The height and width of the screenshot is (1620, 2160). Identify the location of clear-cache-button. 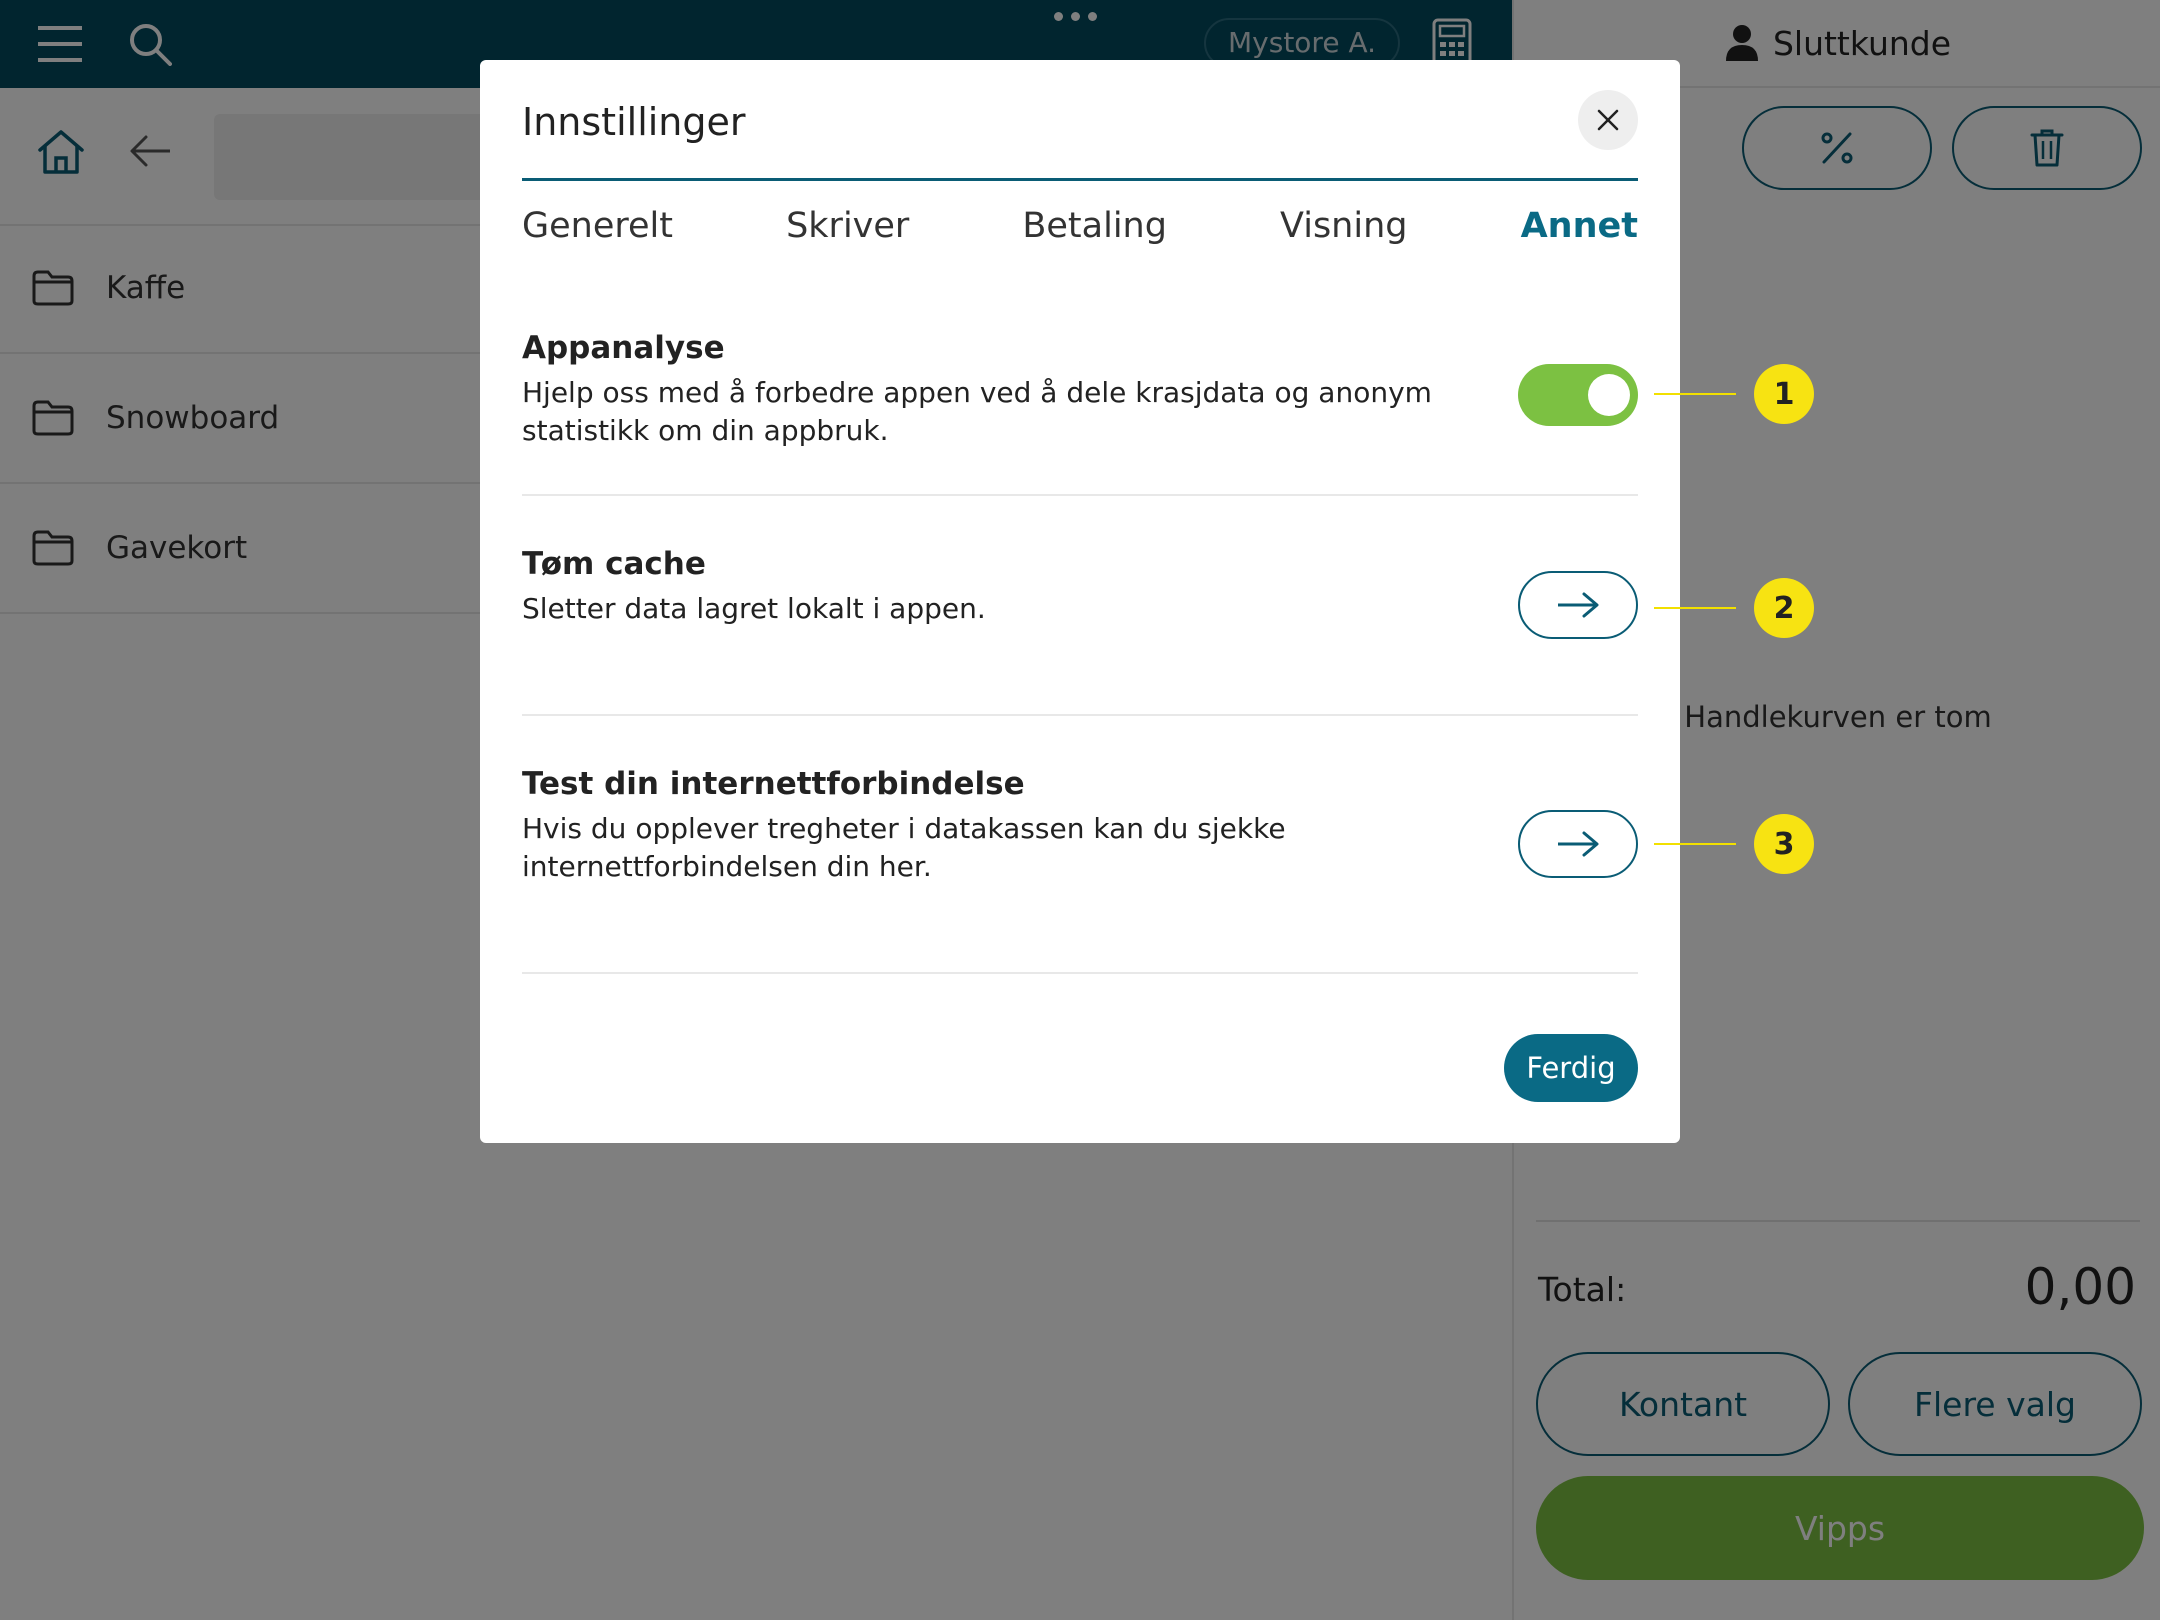
(1578, 605).